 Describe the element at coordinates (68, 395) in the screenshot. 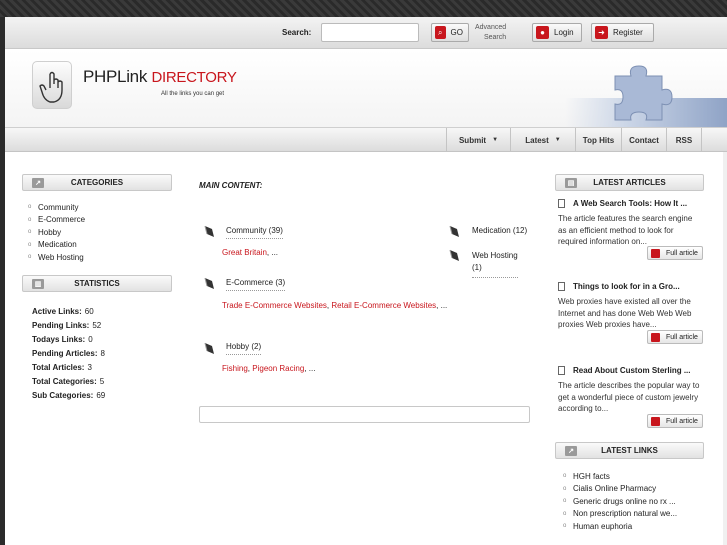

I see `stat-row: Sub Categories: 69` at that location.